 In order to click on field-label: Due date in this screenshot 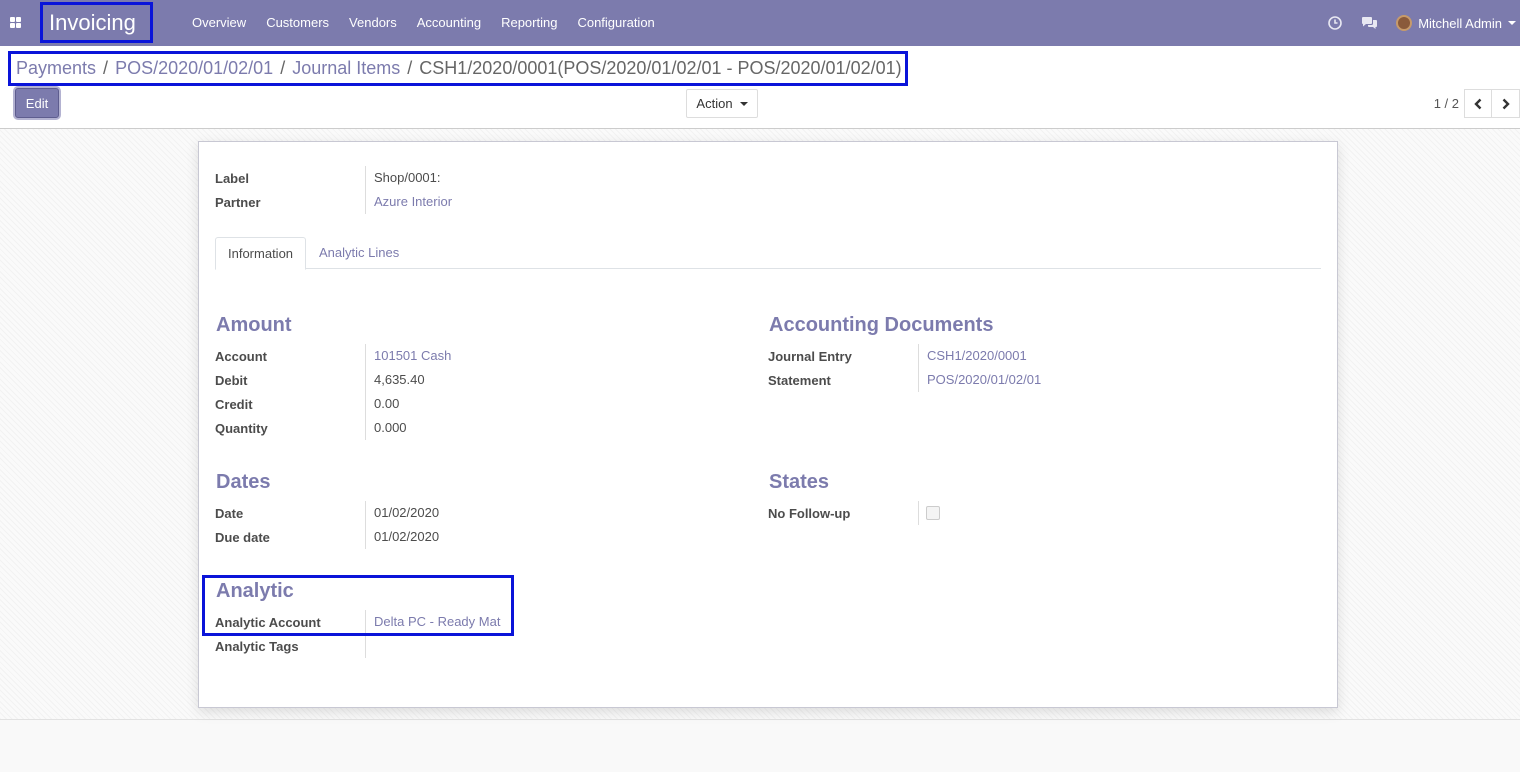, I will do `click(242, 537)`.